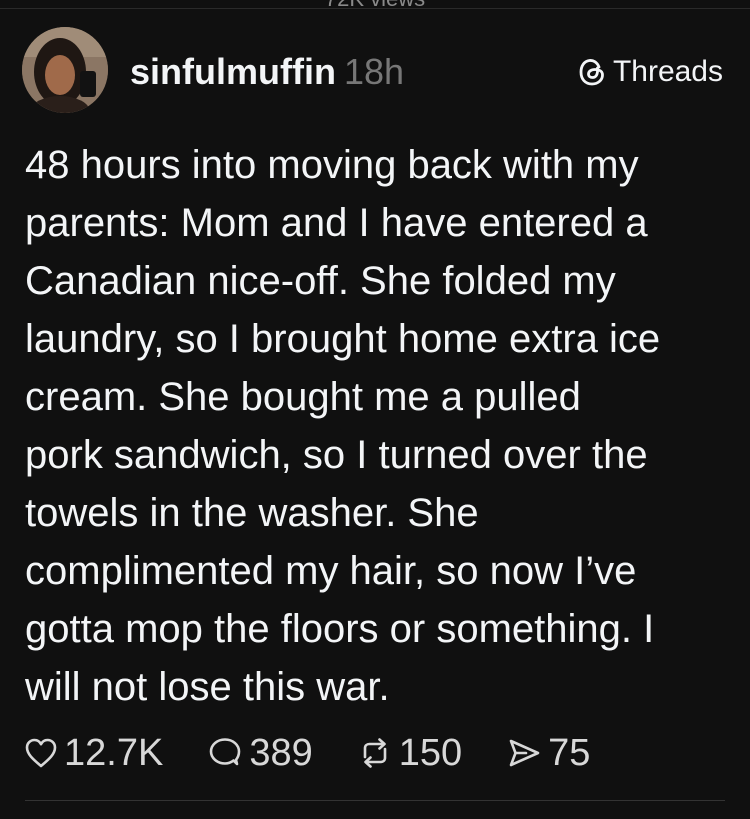 This screenshot has height=819, width=750. I want to click on views-count: 72K views, so click(375, 6).